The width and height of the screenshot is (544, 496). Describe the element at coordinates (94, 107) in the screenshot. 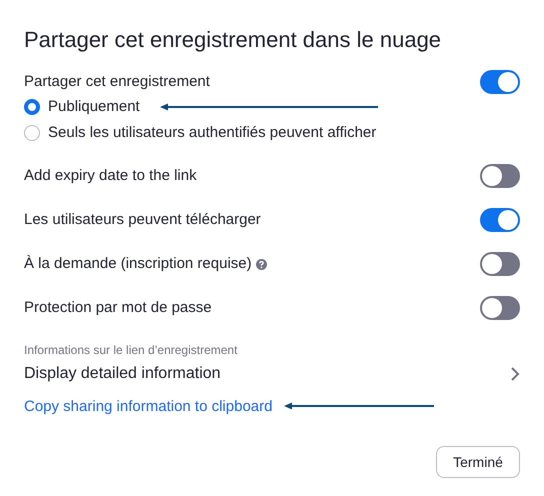

I see `radio-label: Publiquement` at that location.